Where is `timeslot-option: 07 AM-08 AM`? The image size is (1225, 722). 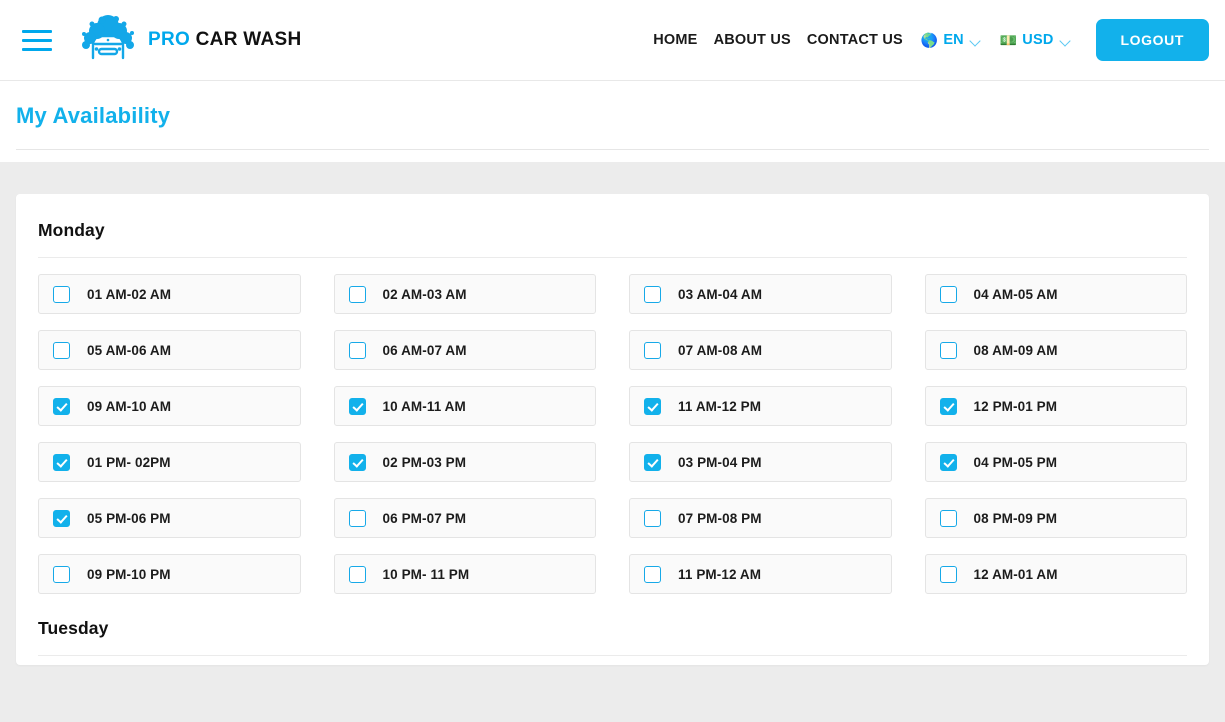
timeslot-option: 07 AM-08 AM is located at coordinates (760, 350).